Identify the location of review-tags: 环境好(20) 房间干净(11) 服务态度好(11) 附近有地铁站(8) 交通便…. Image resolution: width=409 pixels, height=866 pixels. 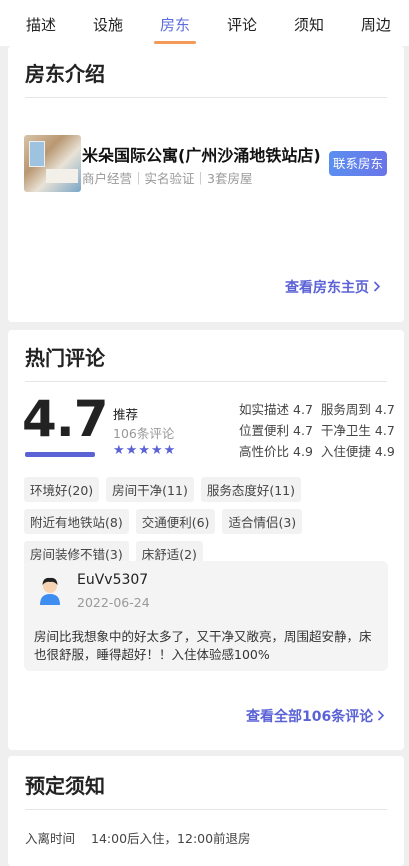
(169, 525).